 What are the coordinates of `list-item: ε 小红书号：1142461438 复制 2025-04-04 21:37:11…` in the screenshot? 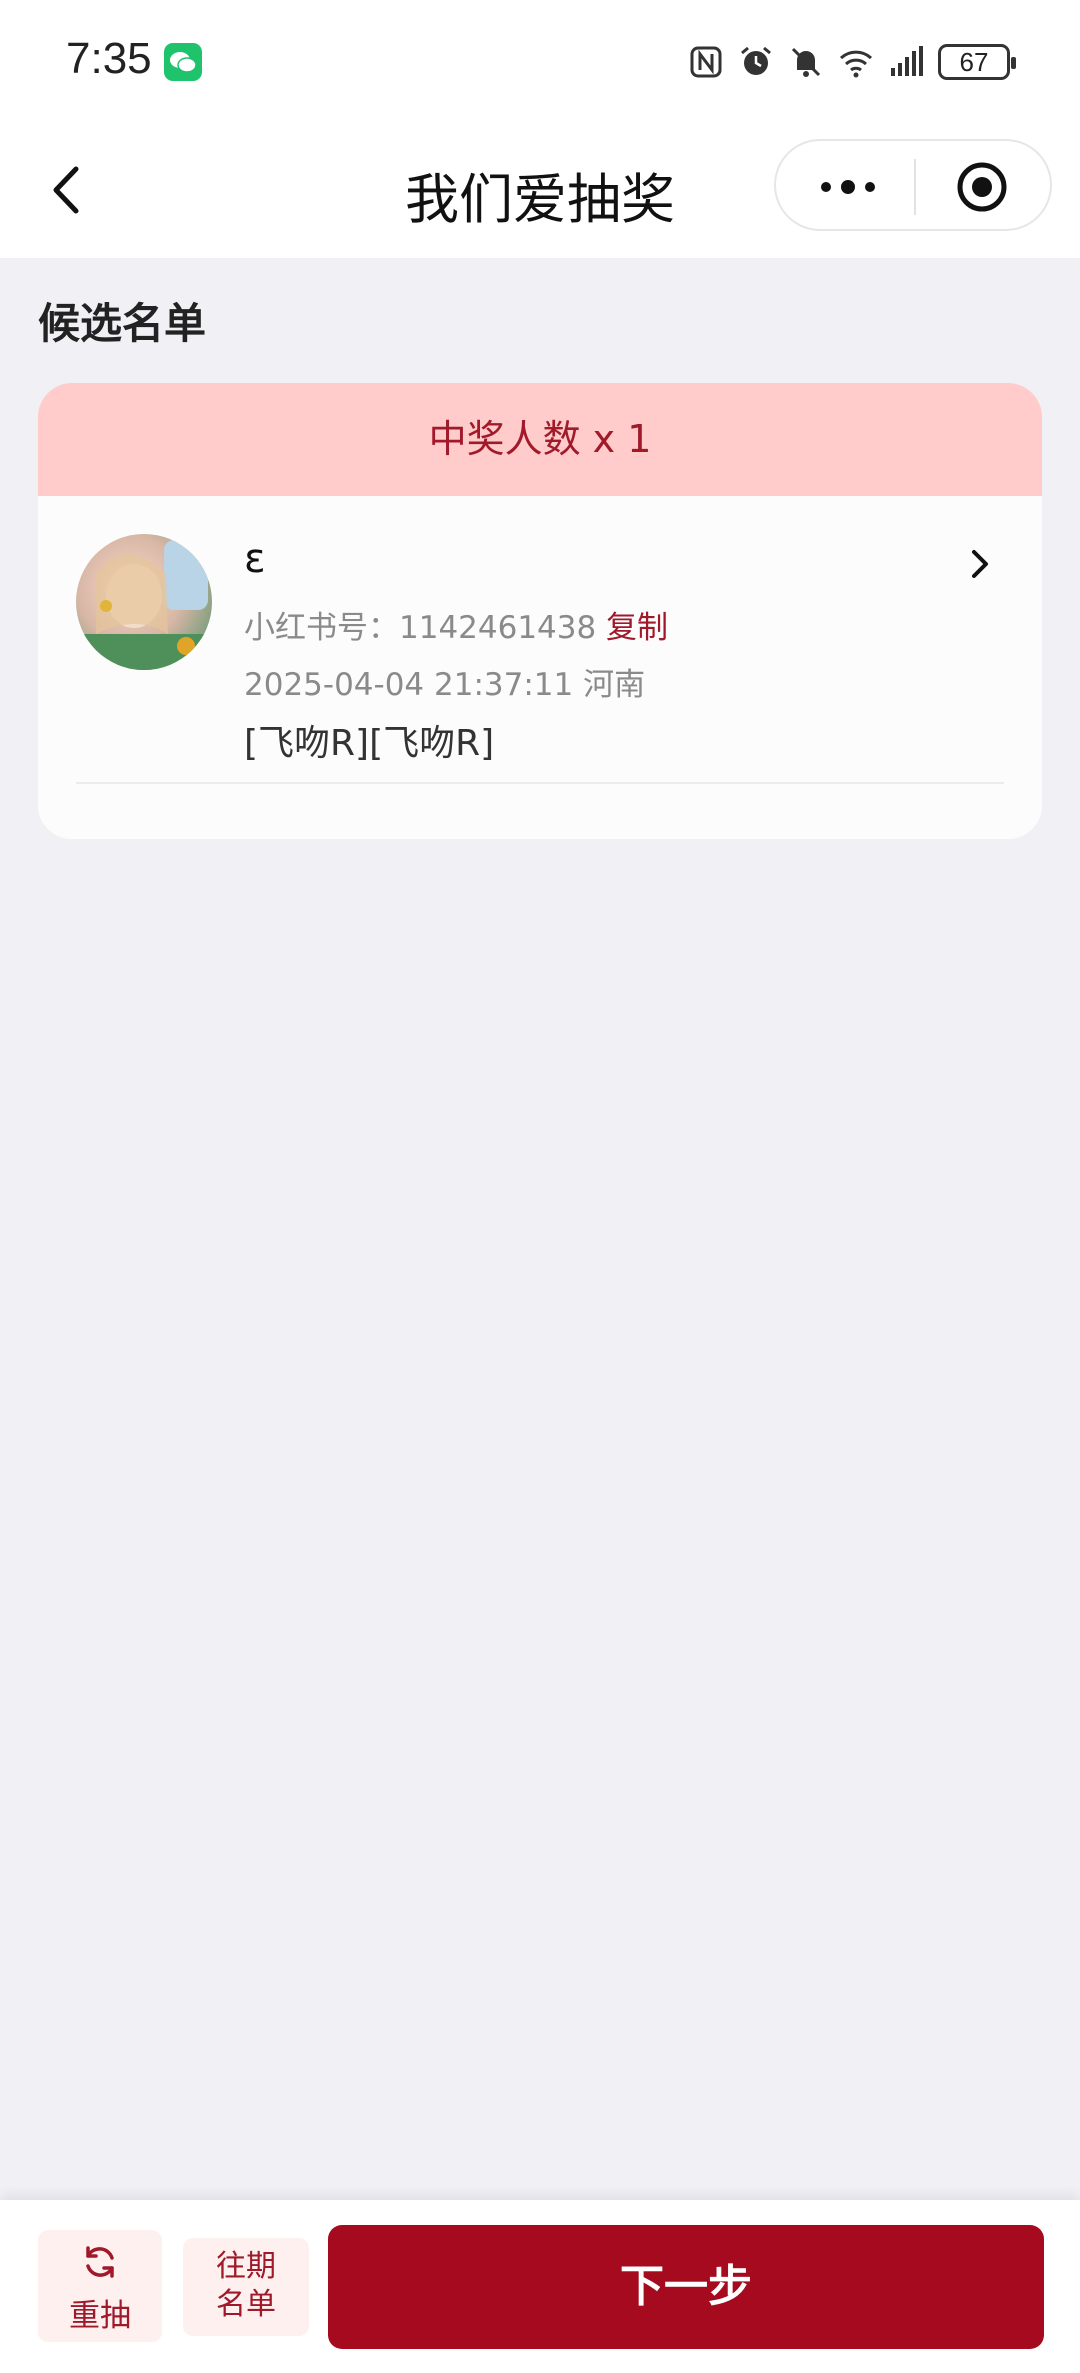 It's located at (540, 667).